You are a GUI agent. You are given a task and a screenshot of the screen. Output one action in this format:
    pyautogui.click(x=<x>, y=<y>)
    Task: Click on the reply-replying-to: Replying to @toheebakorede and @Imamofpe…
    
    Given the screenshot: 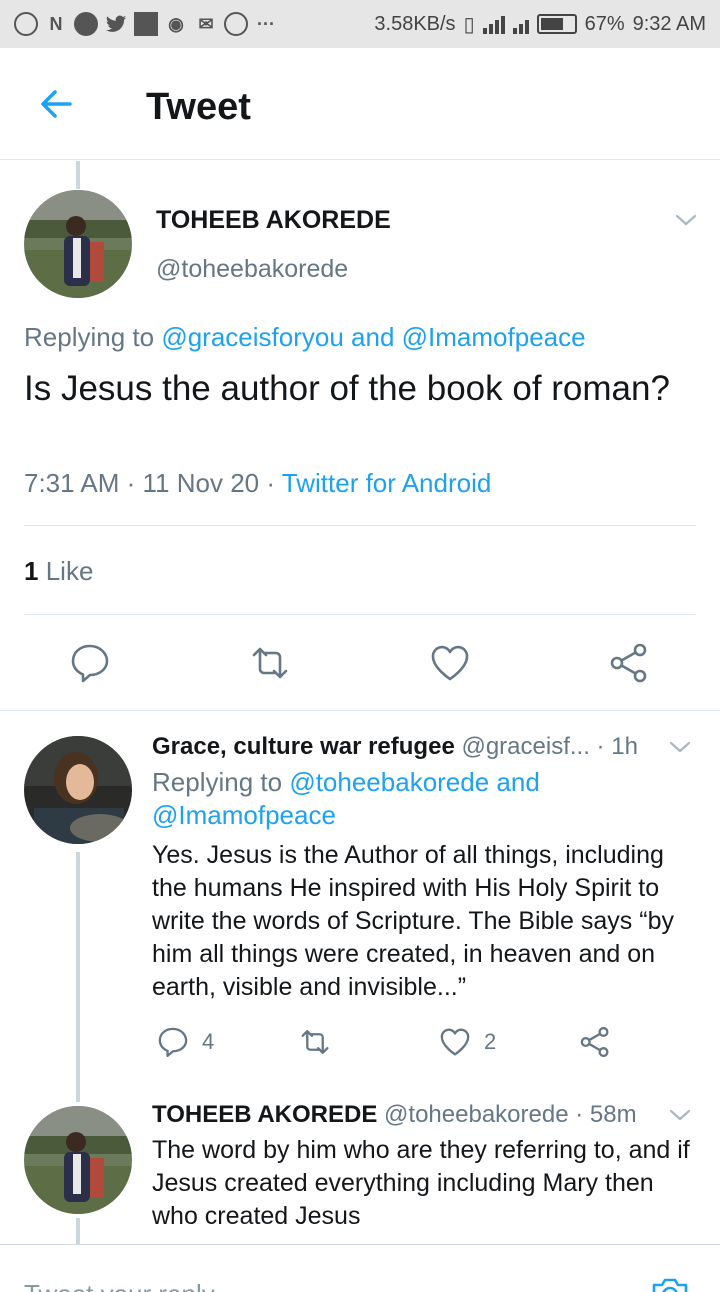 What is the action you would take?
    pyautogui.click(x=412, y=799)
    